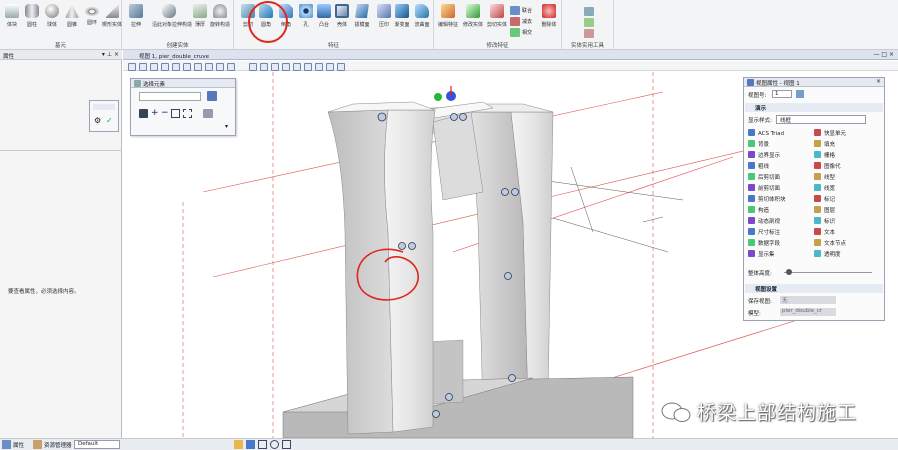 The height and width of the screenshot is (450, 898). What do you see at coordinates (589, 11) in the screenshot?
I see `utility-tool-1-icon` at bounding box center [589, 11].